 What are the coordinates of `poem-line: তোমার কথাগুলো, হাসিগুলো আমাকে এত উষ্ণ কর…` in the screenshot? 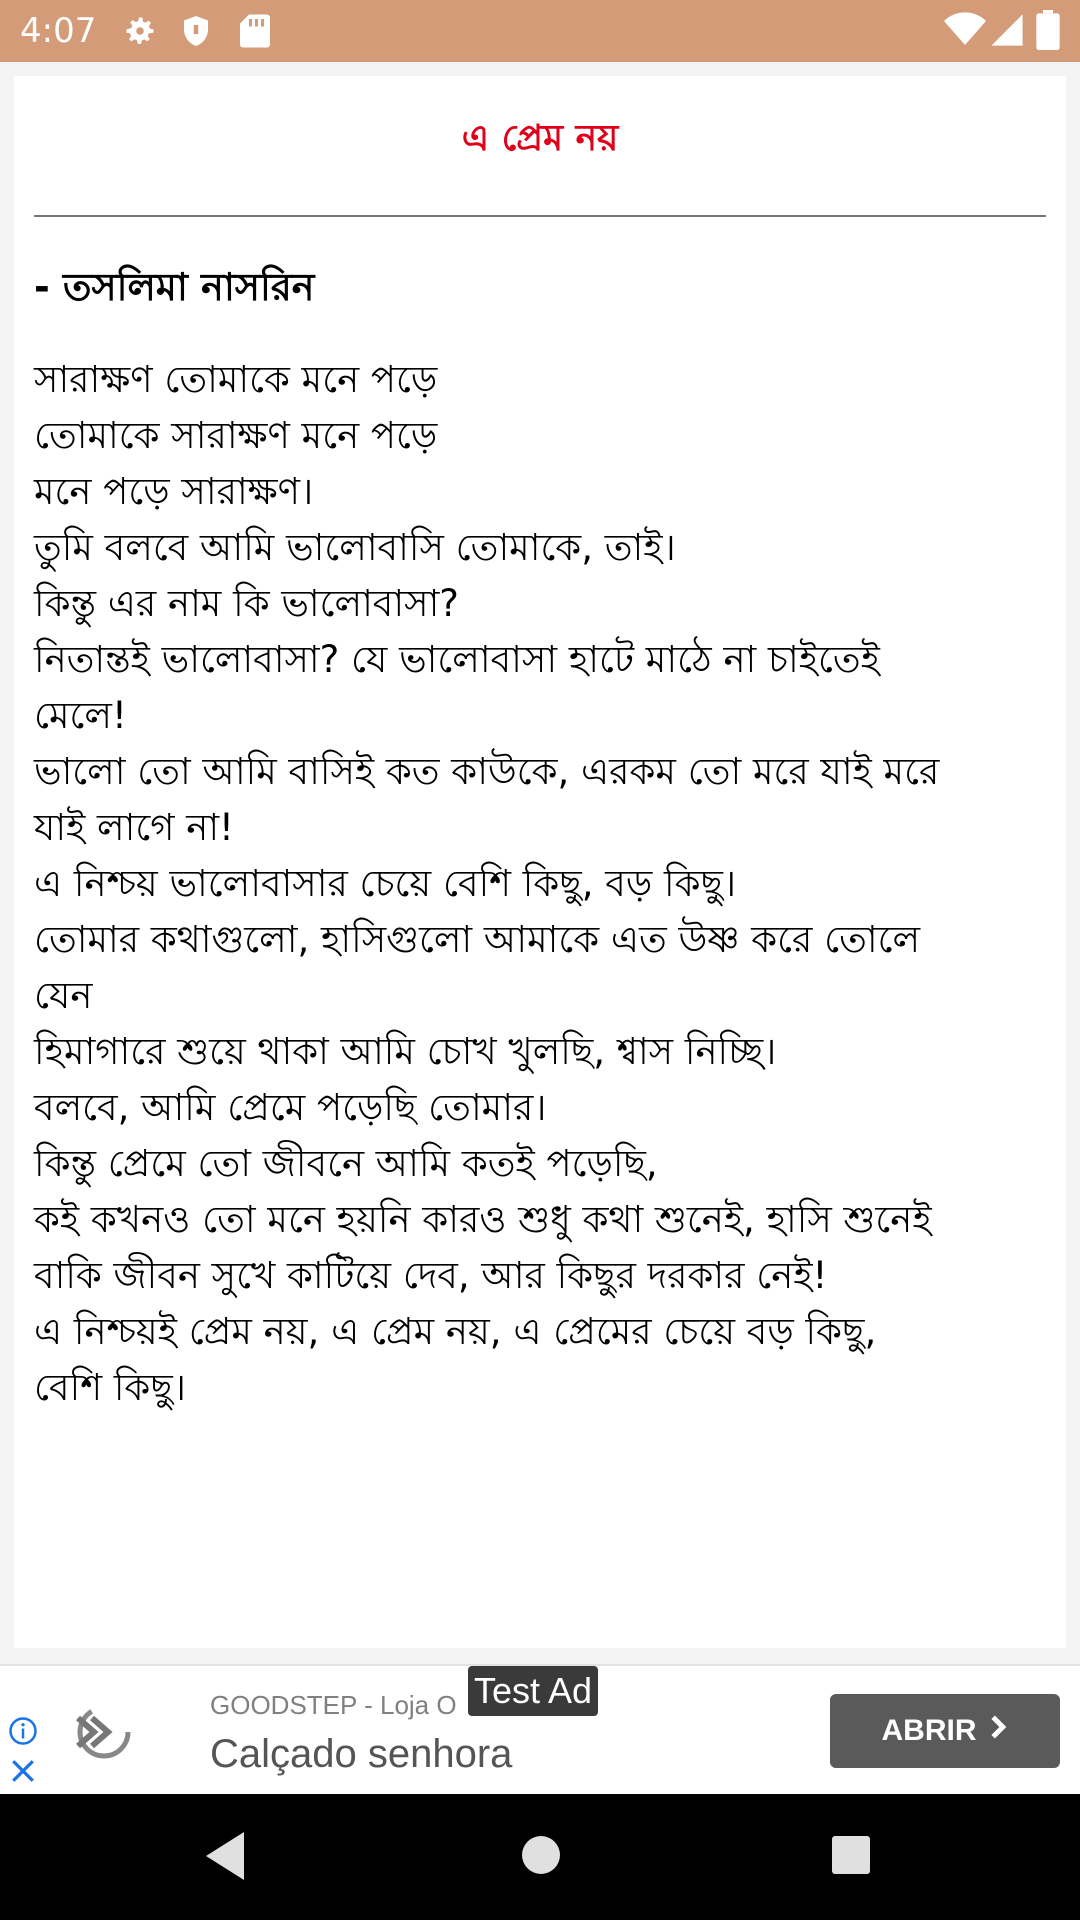 It's located at (477, 939).